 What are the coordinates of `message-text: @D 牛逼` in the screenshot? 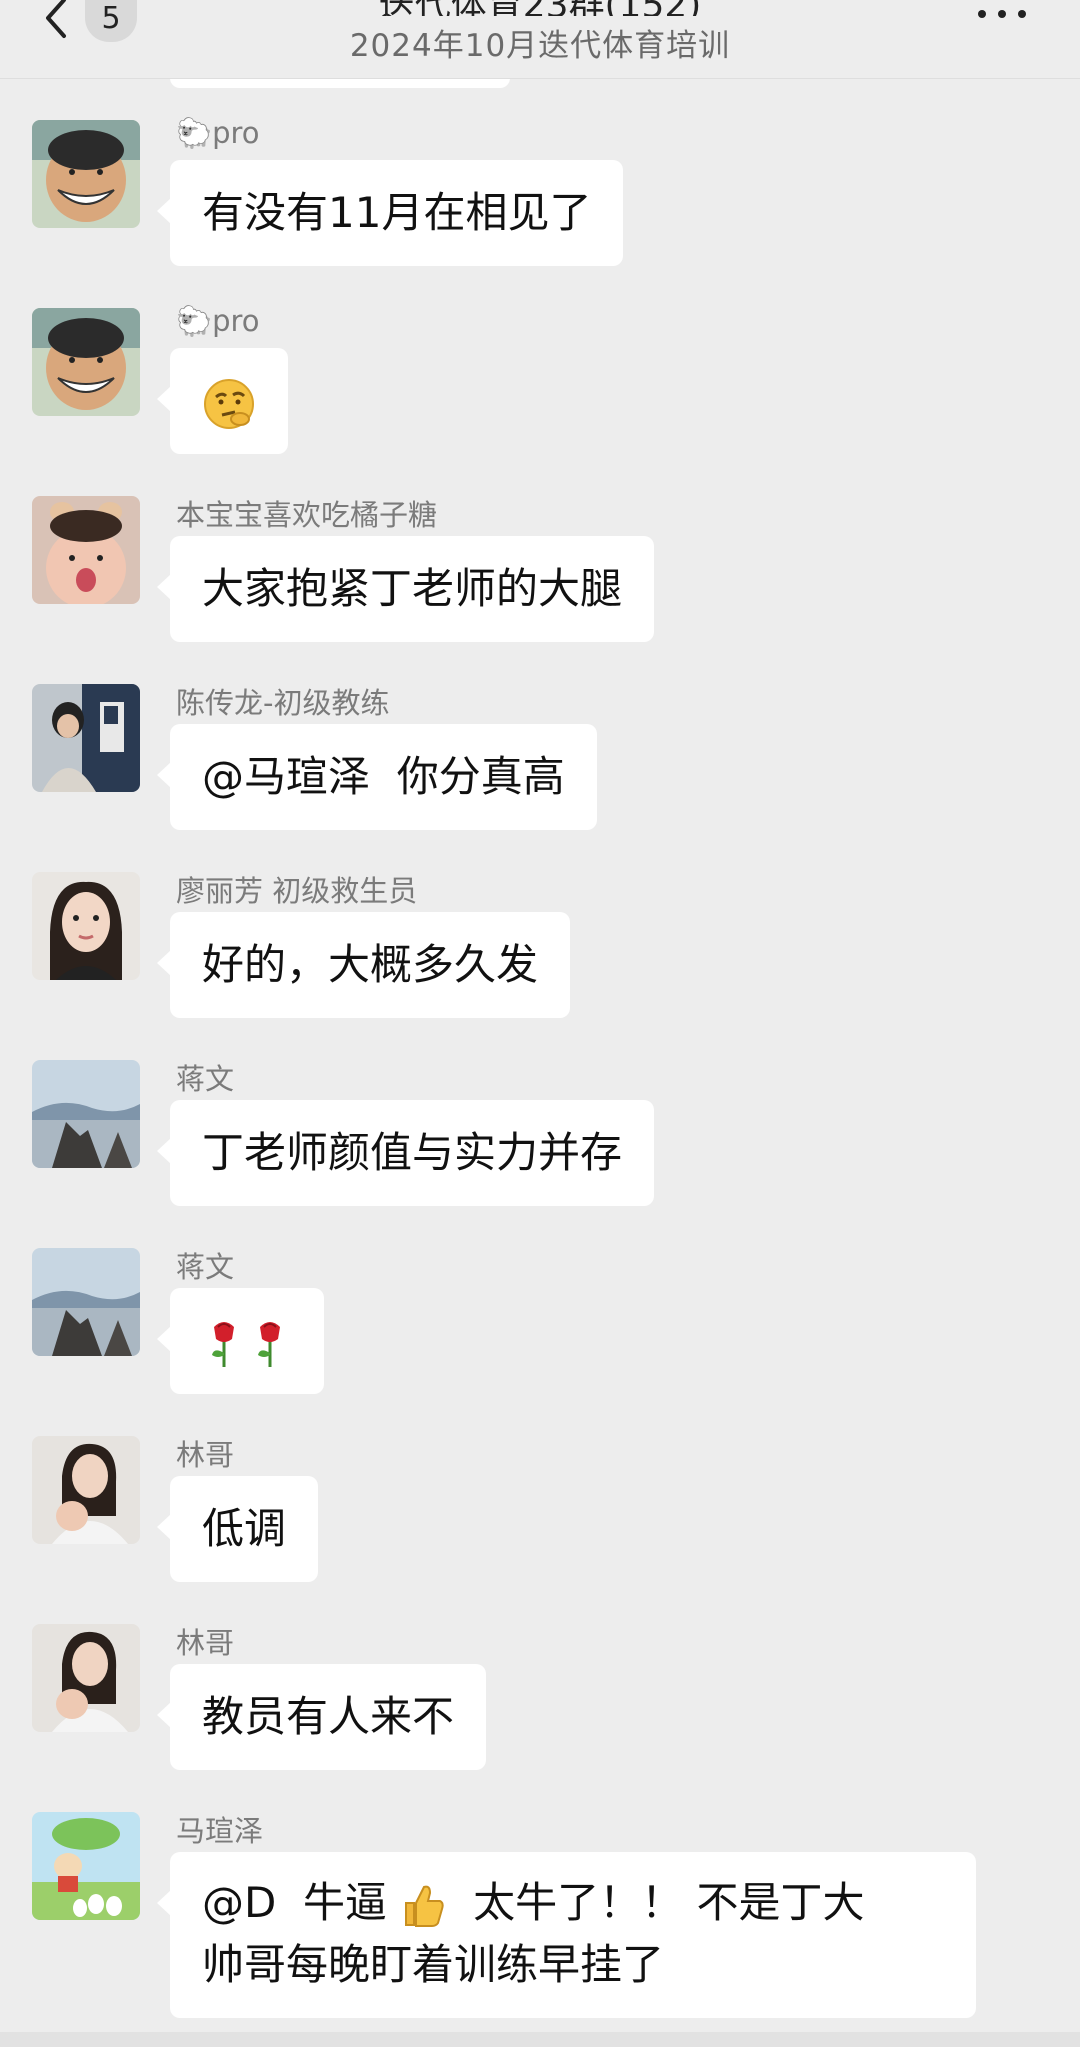 It's located at (295, 1902).